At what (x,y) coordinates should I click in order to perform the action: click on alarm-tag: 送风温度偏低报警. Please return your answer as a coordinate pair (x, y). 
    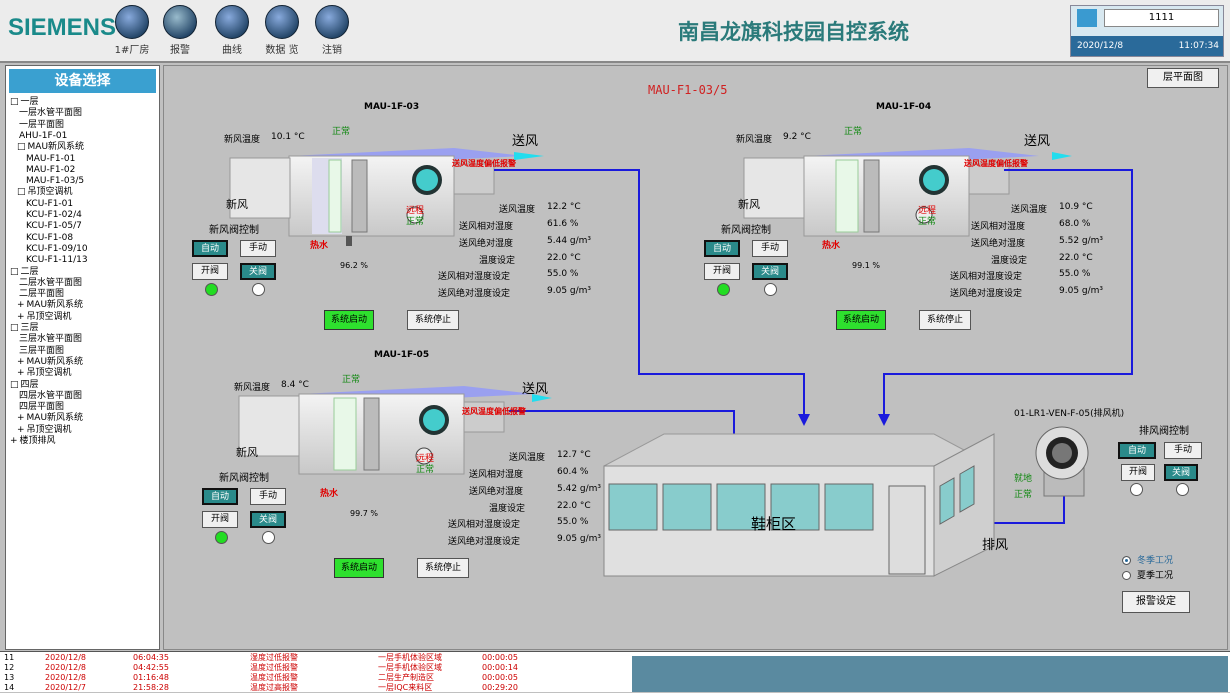
    Looking at the image, I should click on (484, 163).